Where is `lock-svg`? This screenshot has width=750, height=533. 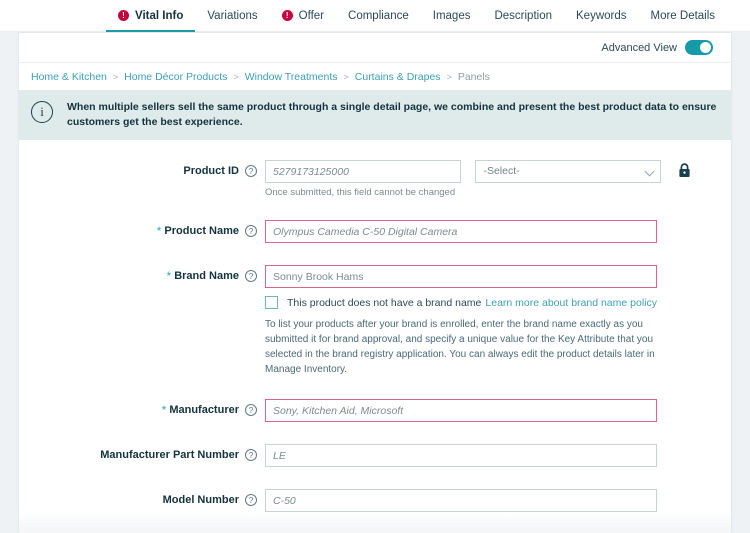 lock-svg is located at coordinates (684, 170).